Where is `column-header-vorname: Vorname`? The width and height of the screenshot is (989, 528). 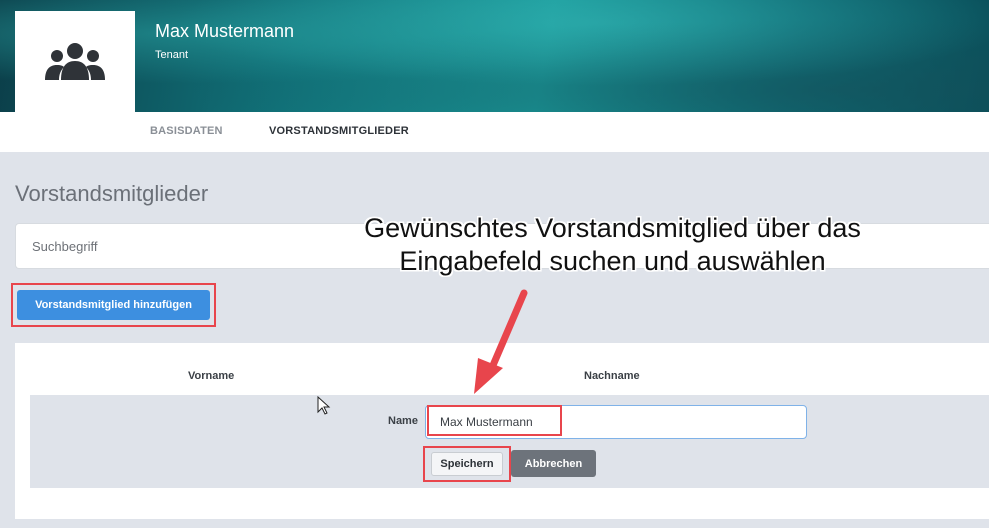 column-header-vorname: Vorname is located at coordinates (211, 376).